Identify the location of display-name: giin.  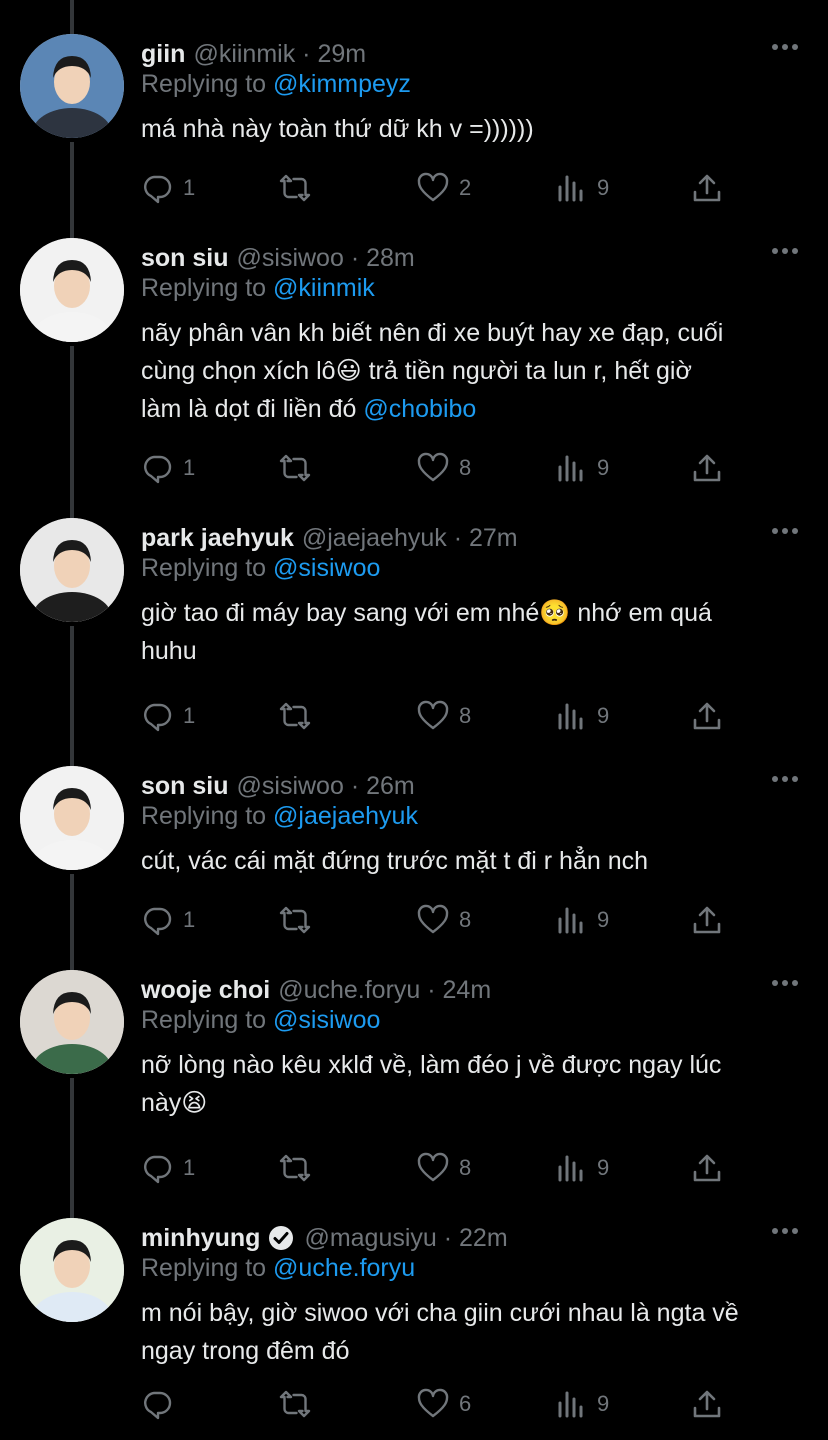
(163, 54).